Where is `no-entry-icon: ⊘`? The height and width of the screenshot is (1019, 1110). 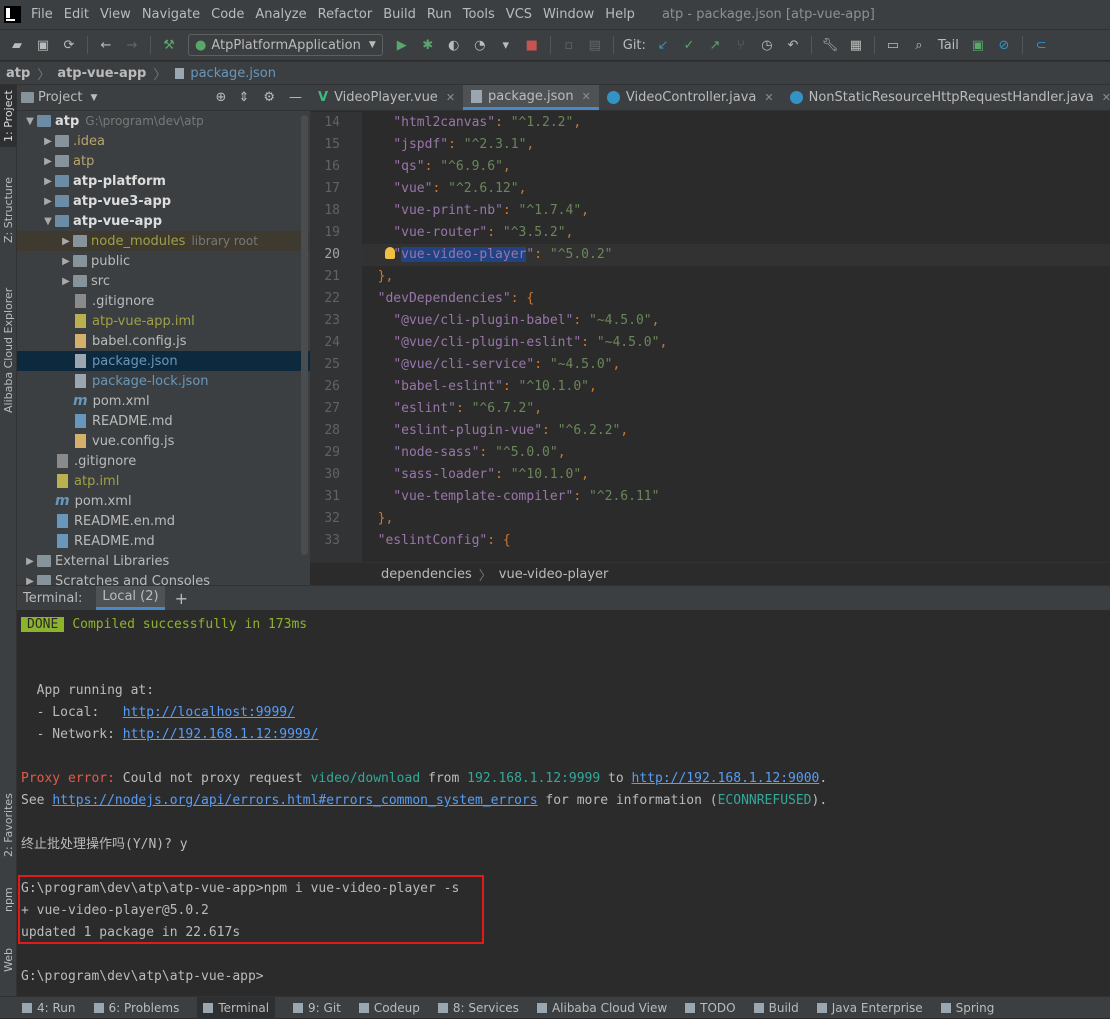
no-entry-icon: ⊘ is located at coordinates (1004, 45).